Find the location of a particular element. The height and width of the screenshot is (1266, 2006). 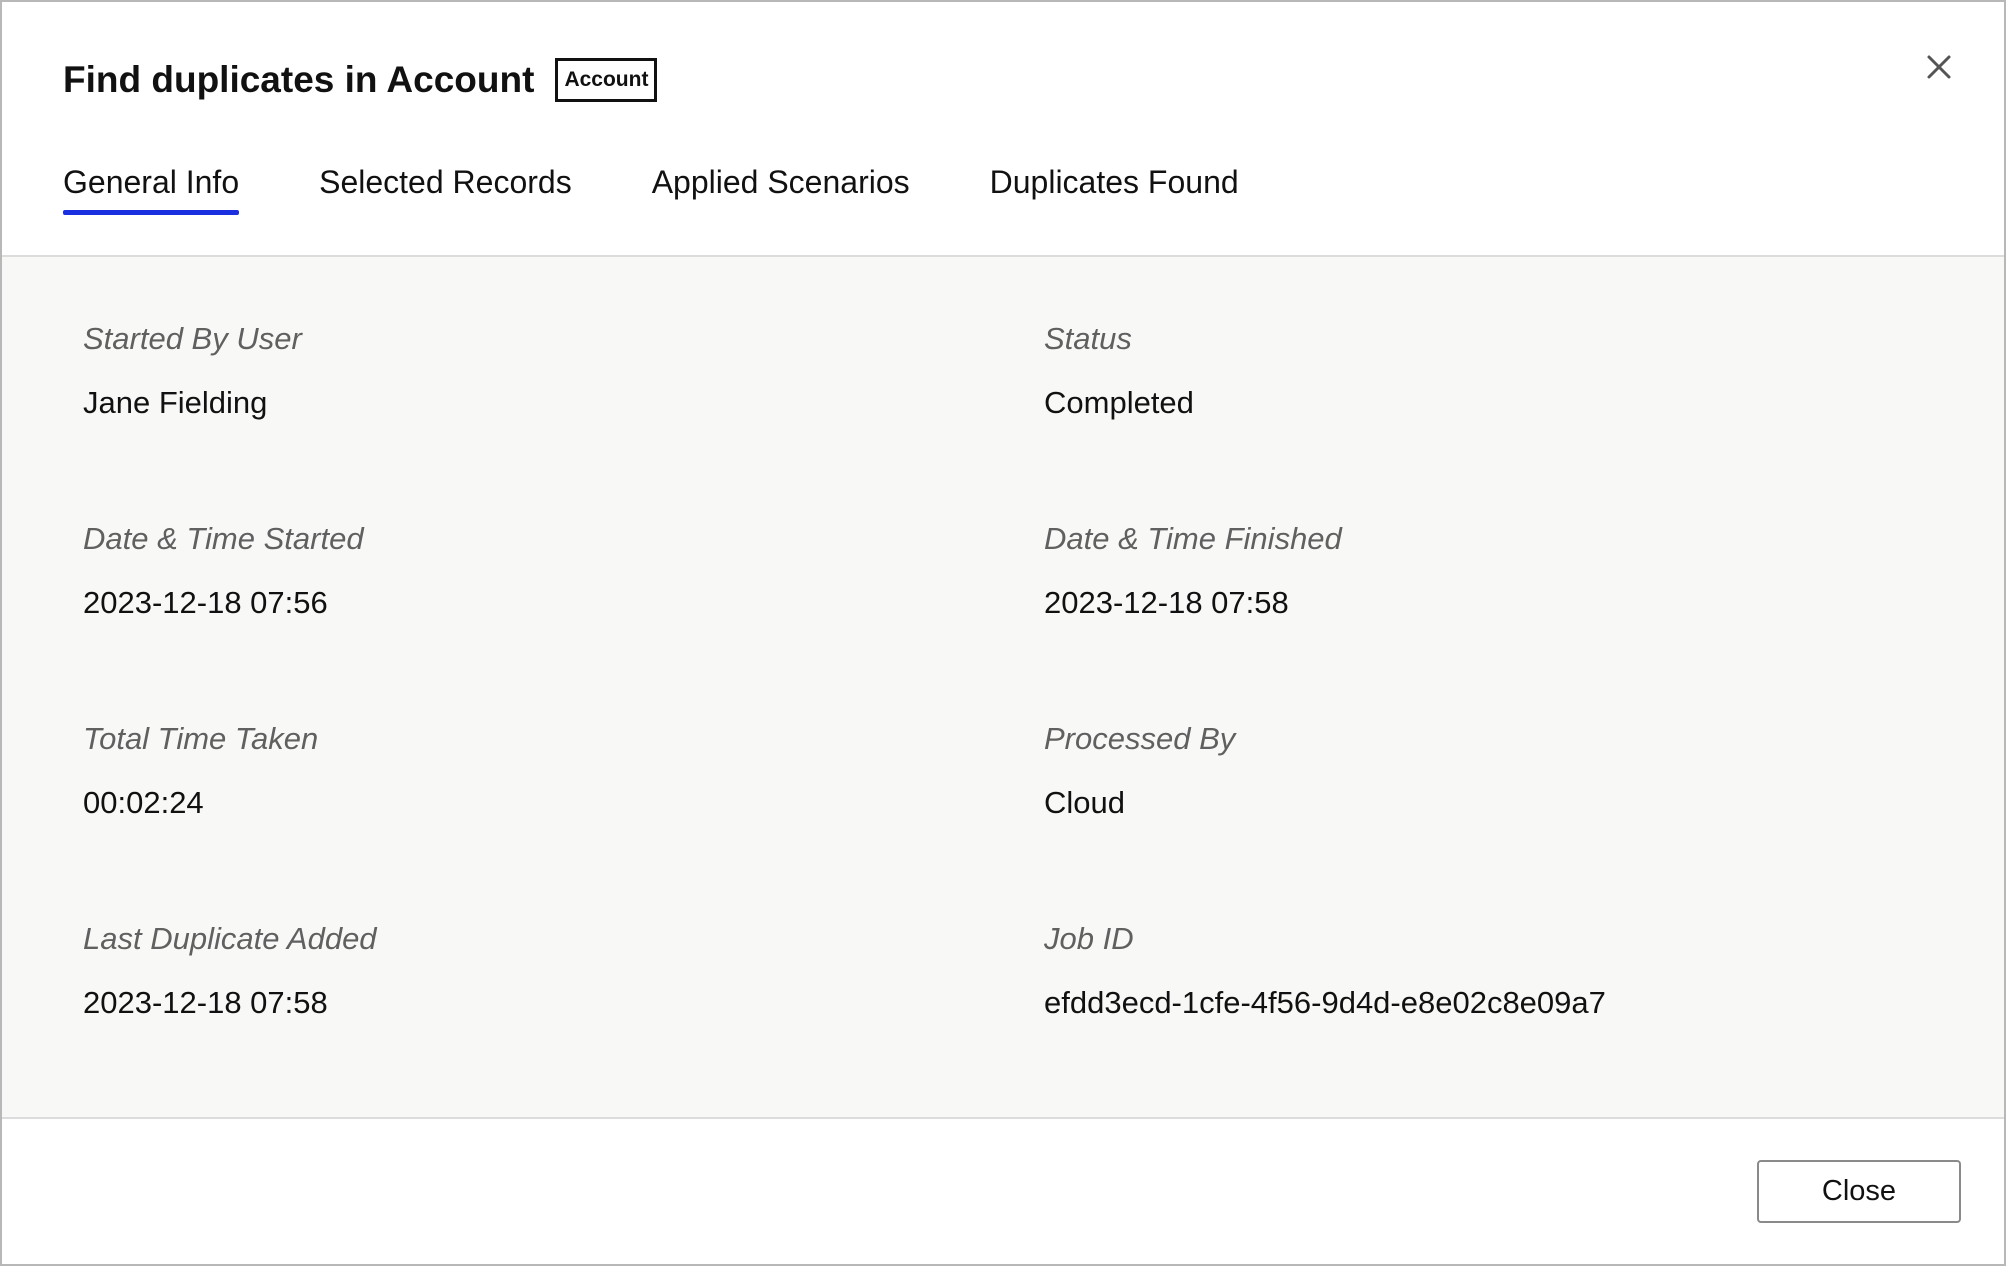

field-value: 00:02:24 is located at coordinates (143, 802).